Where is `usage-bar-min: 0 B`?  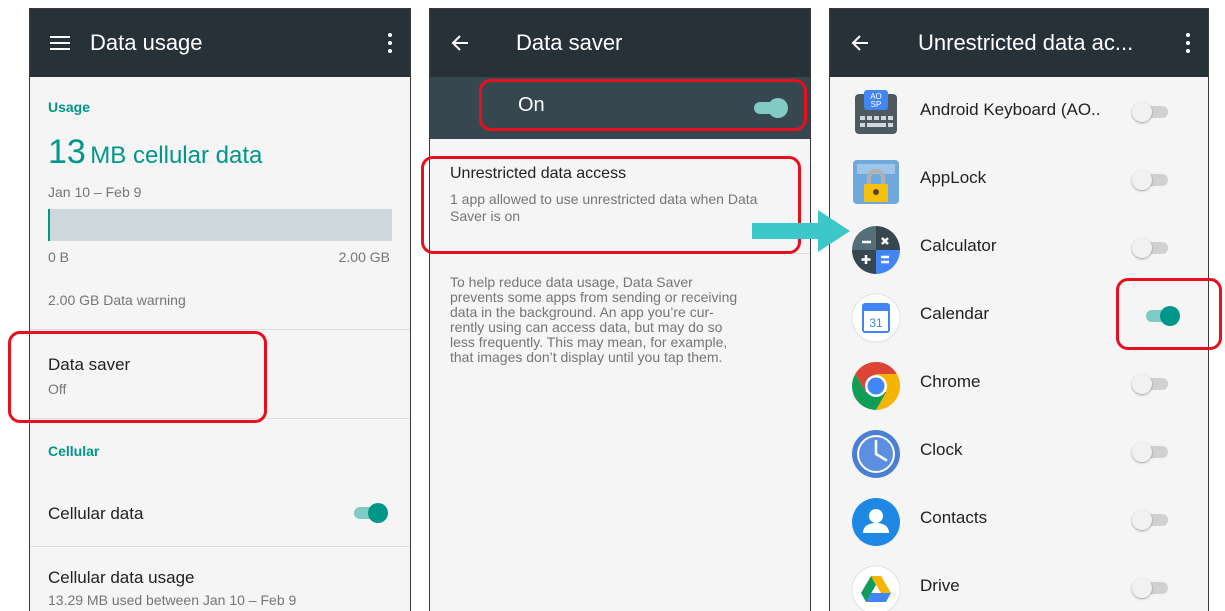
usage-bar-min: 0 B is located at coordinates (59, 257).